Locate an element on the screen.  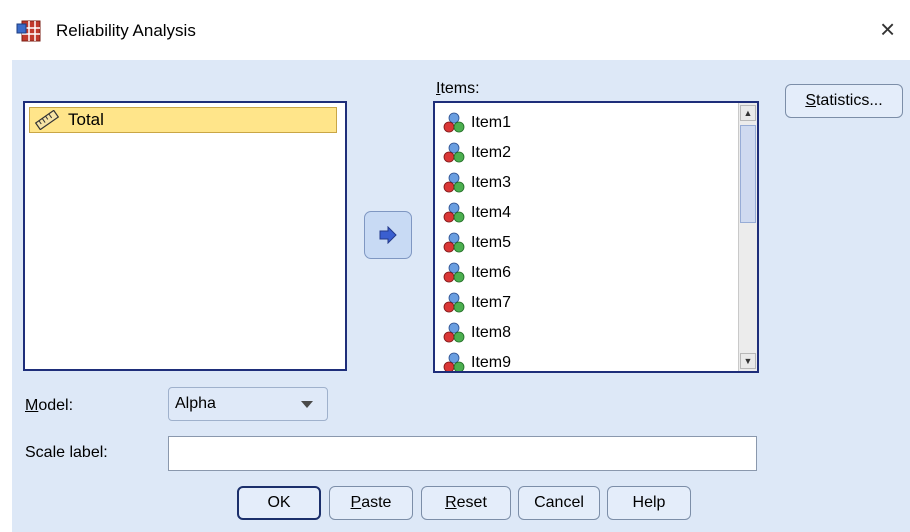
close-icon: × is located at coordinates (887, 29).